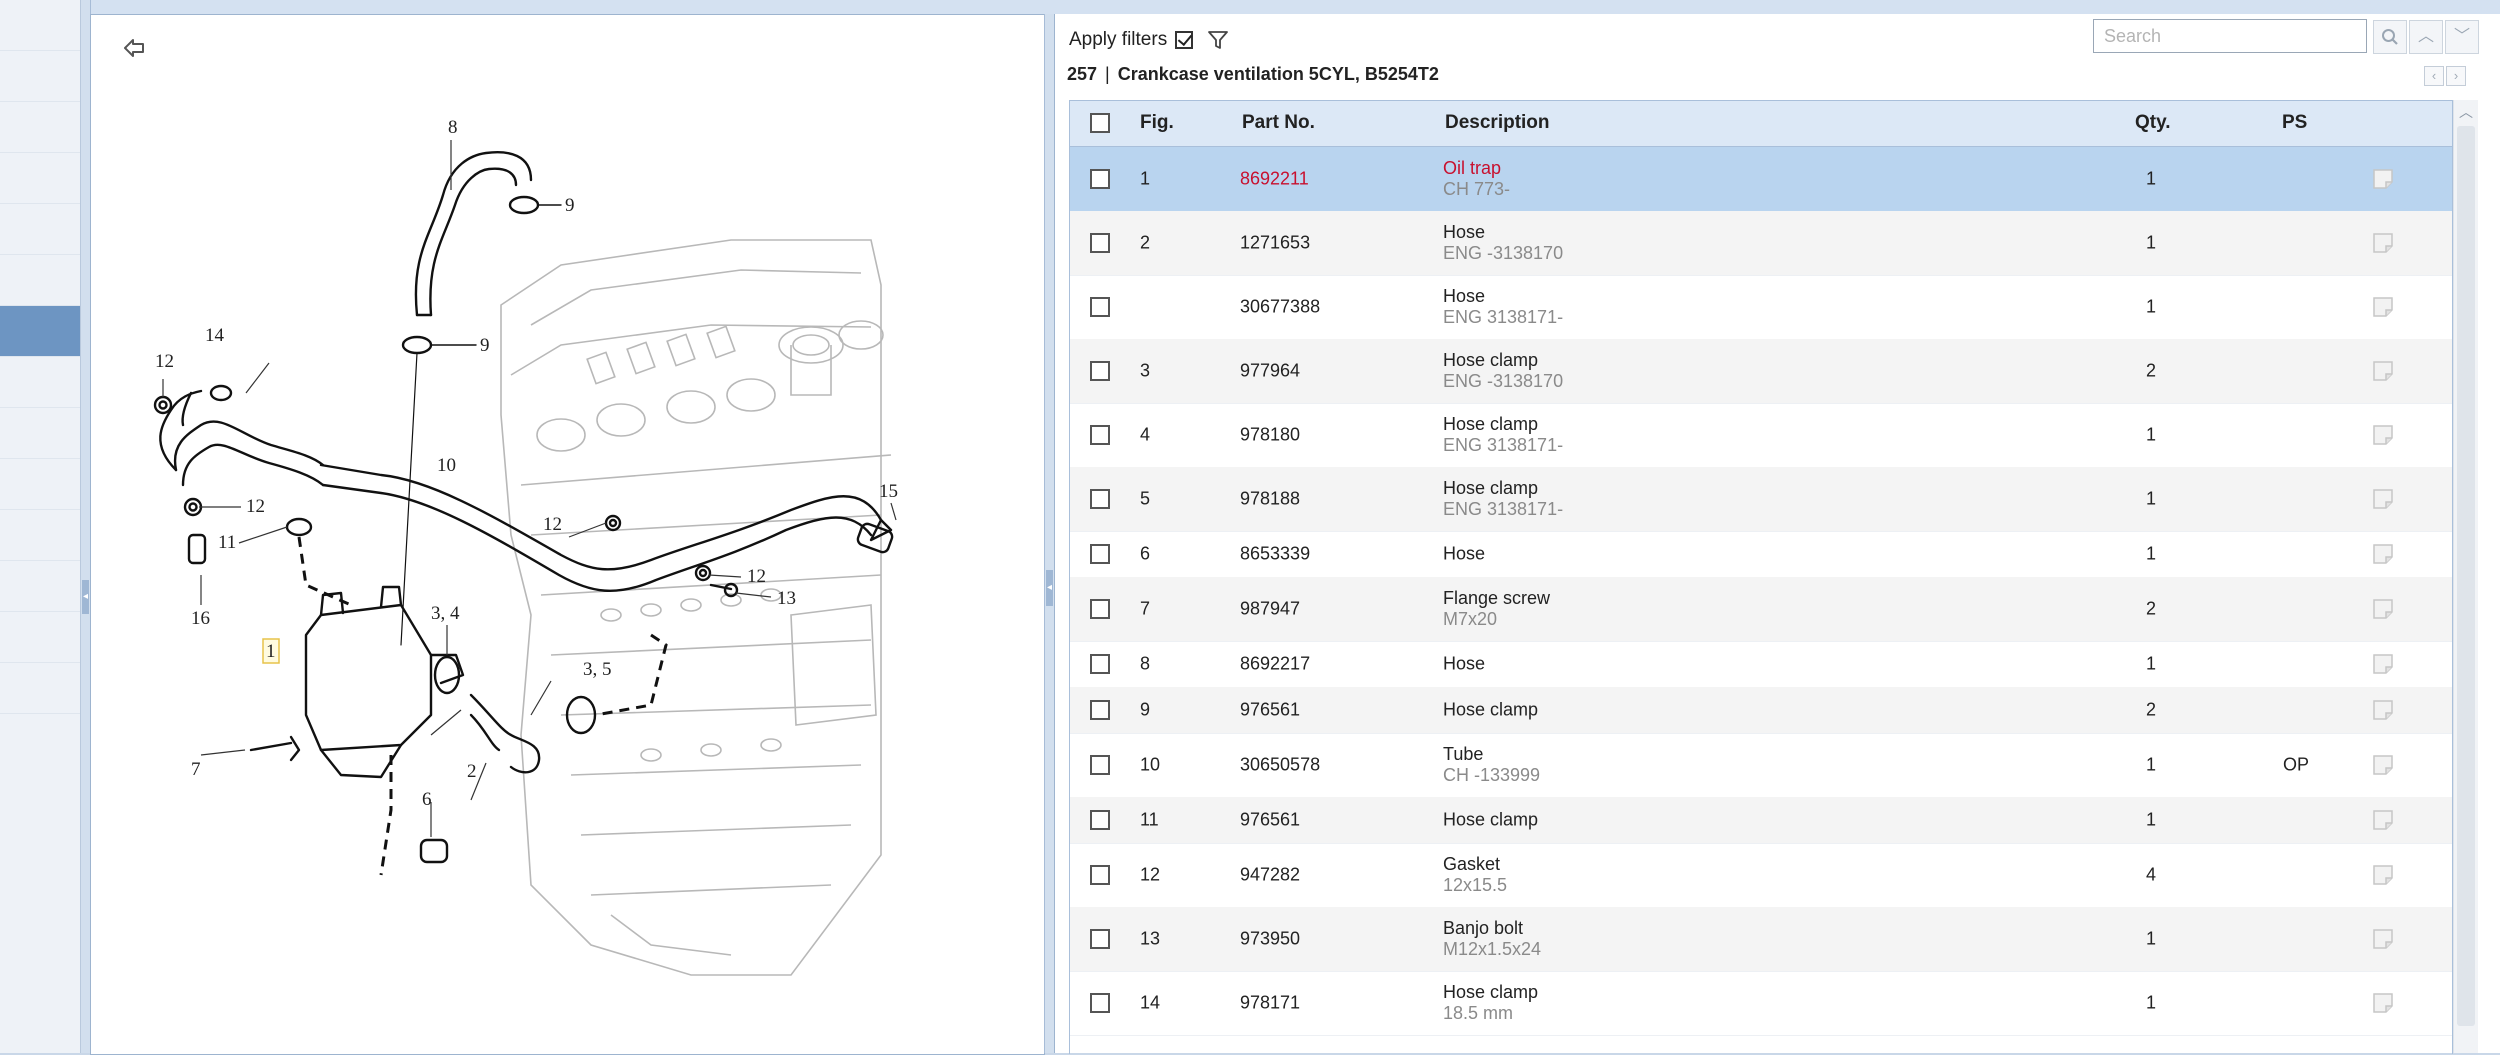 The height and width of the screenshot is (1055, 2500). I want to click on cell-part-no: 1271653, so click(1275, 243).